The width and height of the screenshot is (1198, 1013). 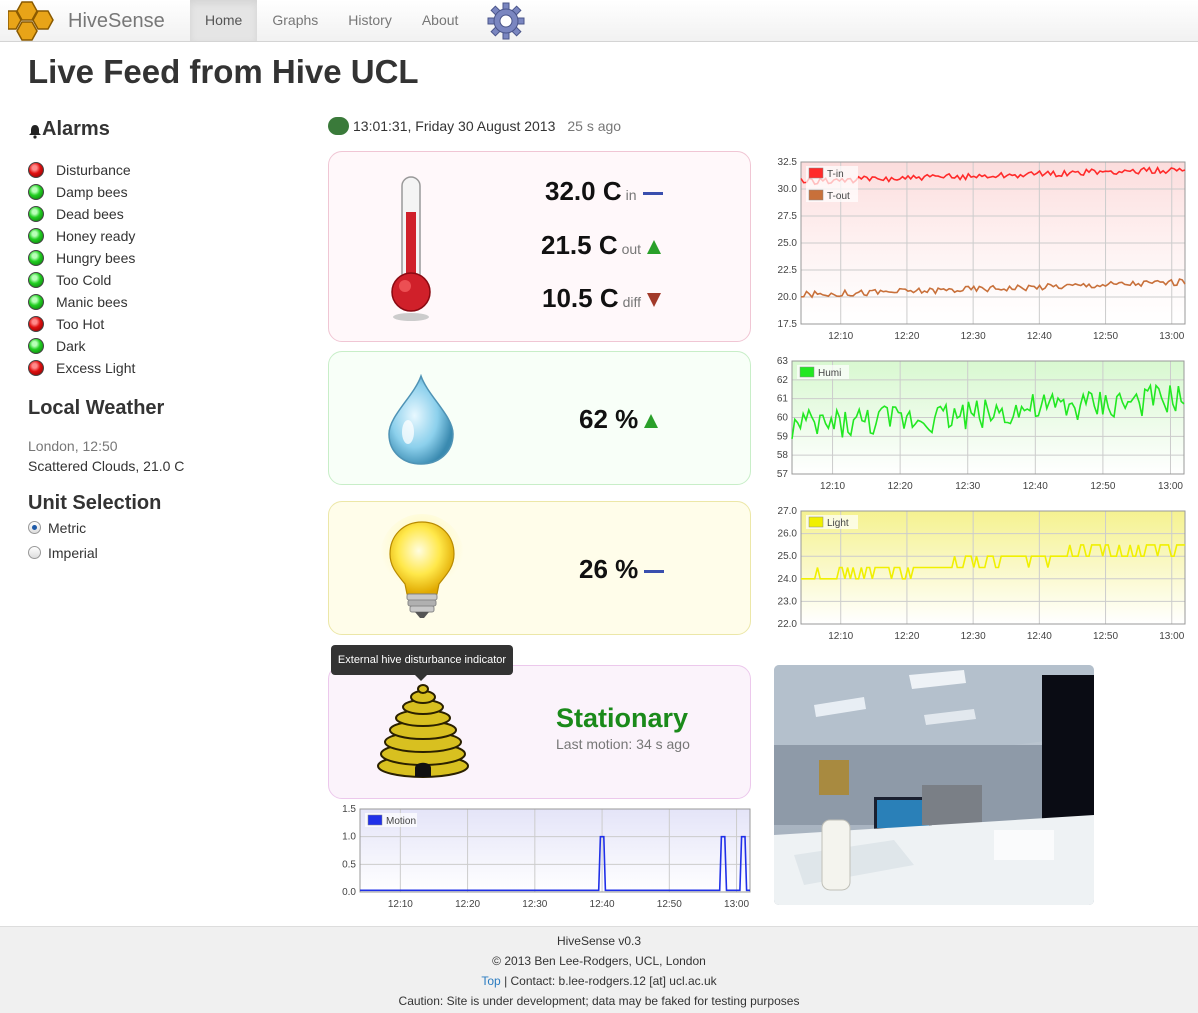 I want to click on alarm-label: Hungry bees, so click(x=96, y=258).